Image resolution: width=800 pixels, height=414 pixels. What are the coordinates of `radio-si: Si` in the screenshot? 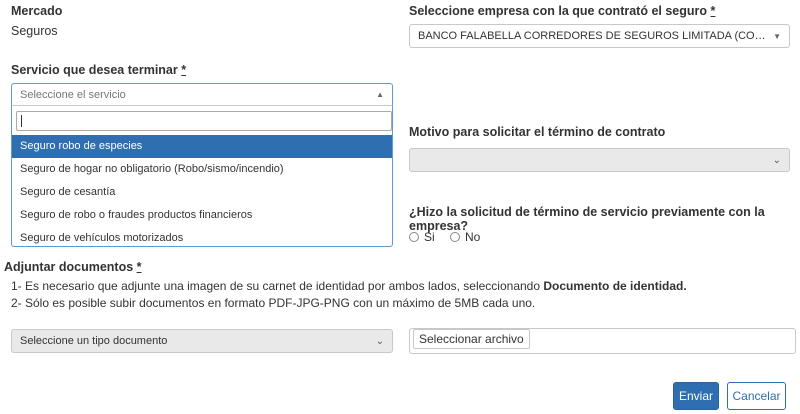 It's located at (422, 237).